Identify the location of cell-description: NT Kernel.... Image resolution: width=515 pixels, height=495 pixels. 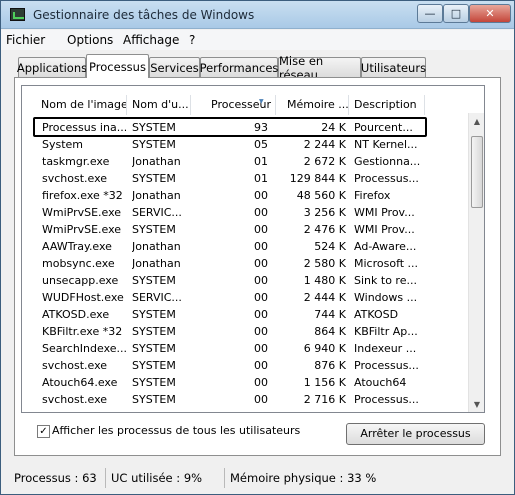
(386, 144).